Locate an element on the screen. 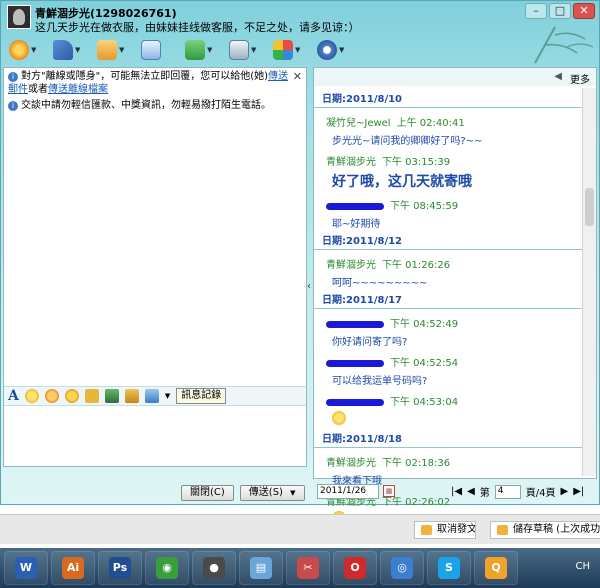 Image resolution: width=600 pixels, height=588 pixels. sender-name: 凝竹兒~Jewel is located at coordinates (358, 123).